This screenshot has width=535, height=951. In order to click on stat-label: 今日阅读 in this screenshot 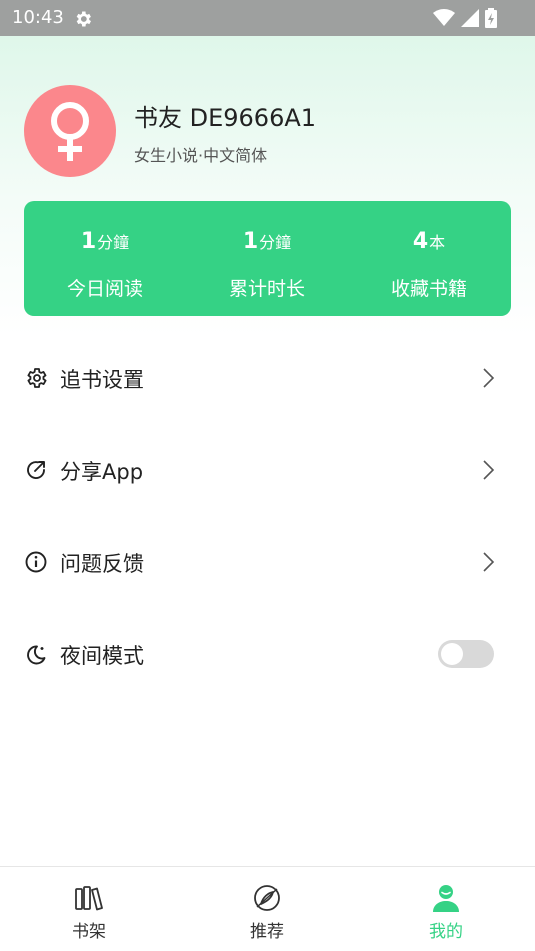, I will do `click(104, 289)`.